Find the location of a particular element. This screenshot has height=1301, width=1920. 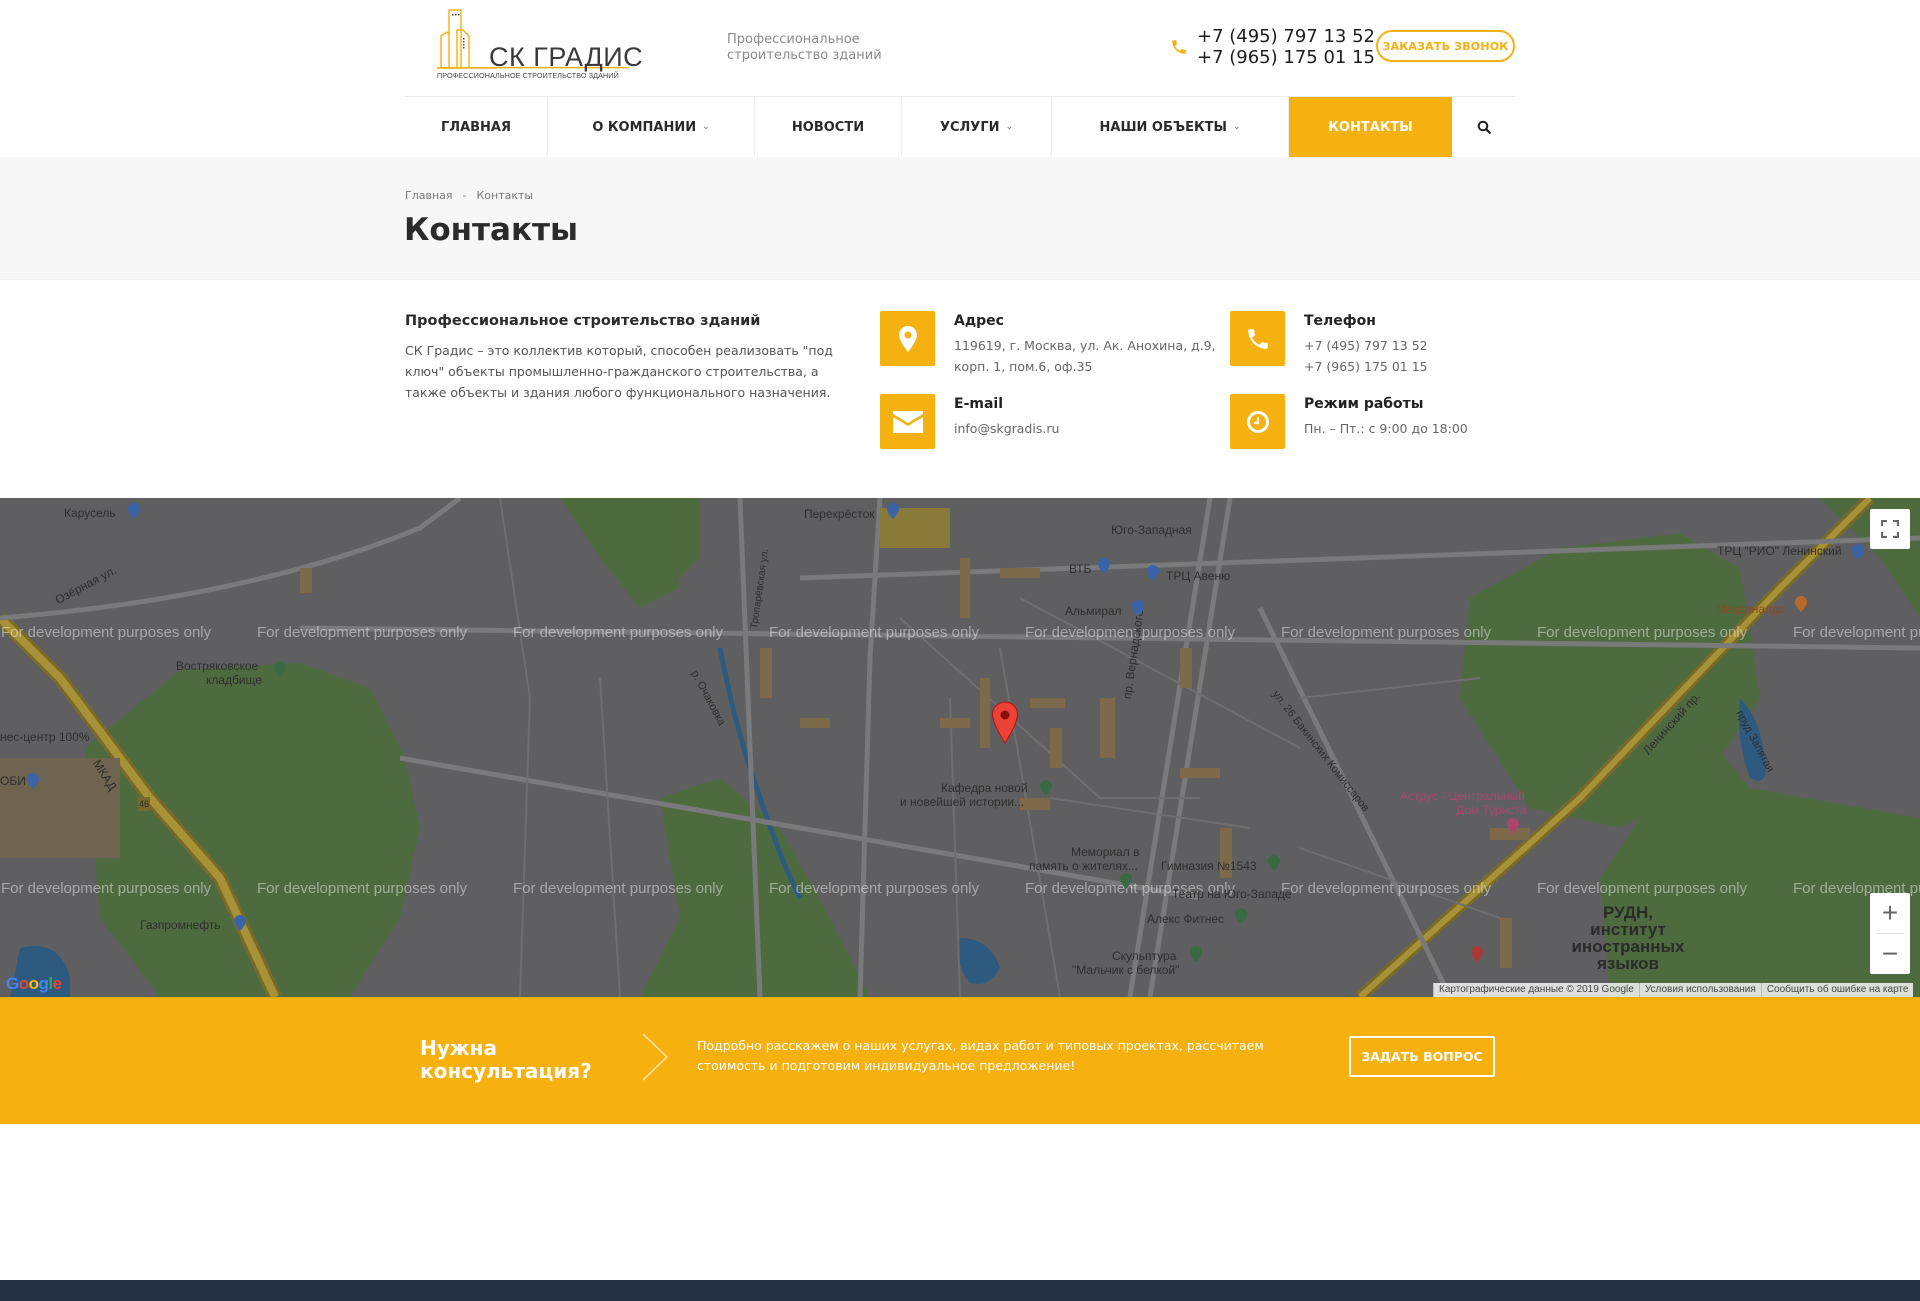

contact-value: +7 (495) 797 13 52 +7 (965) 175 01 15 is located at coordinates (1366, 356).